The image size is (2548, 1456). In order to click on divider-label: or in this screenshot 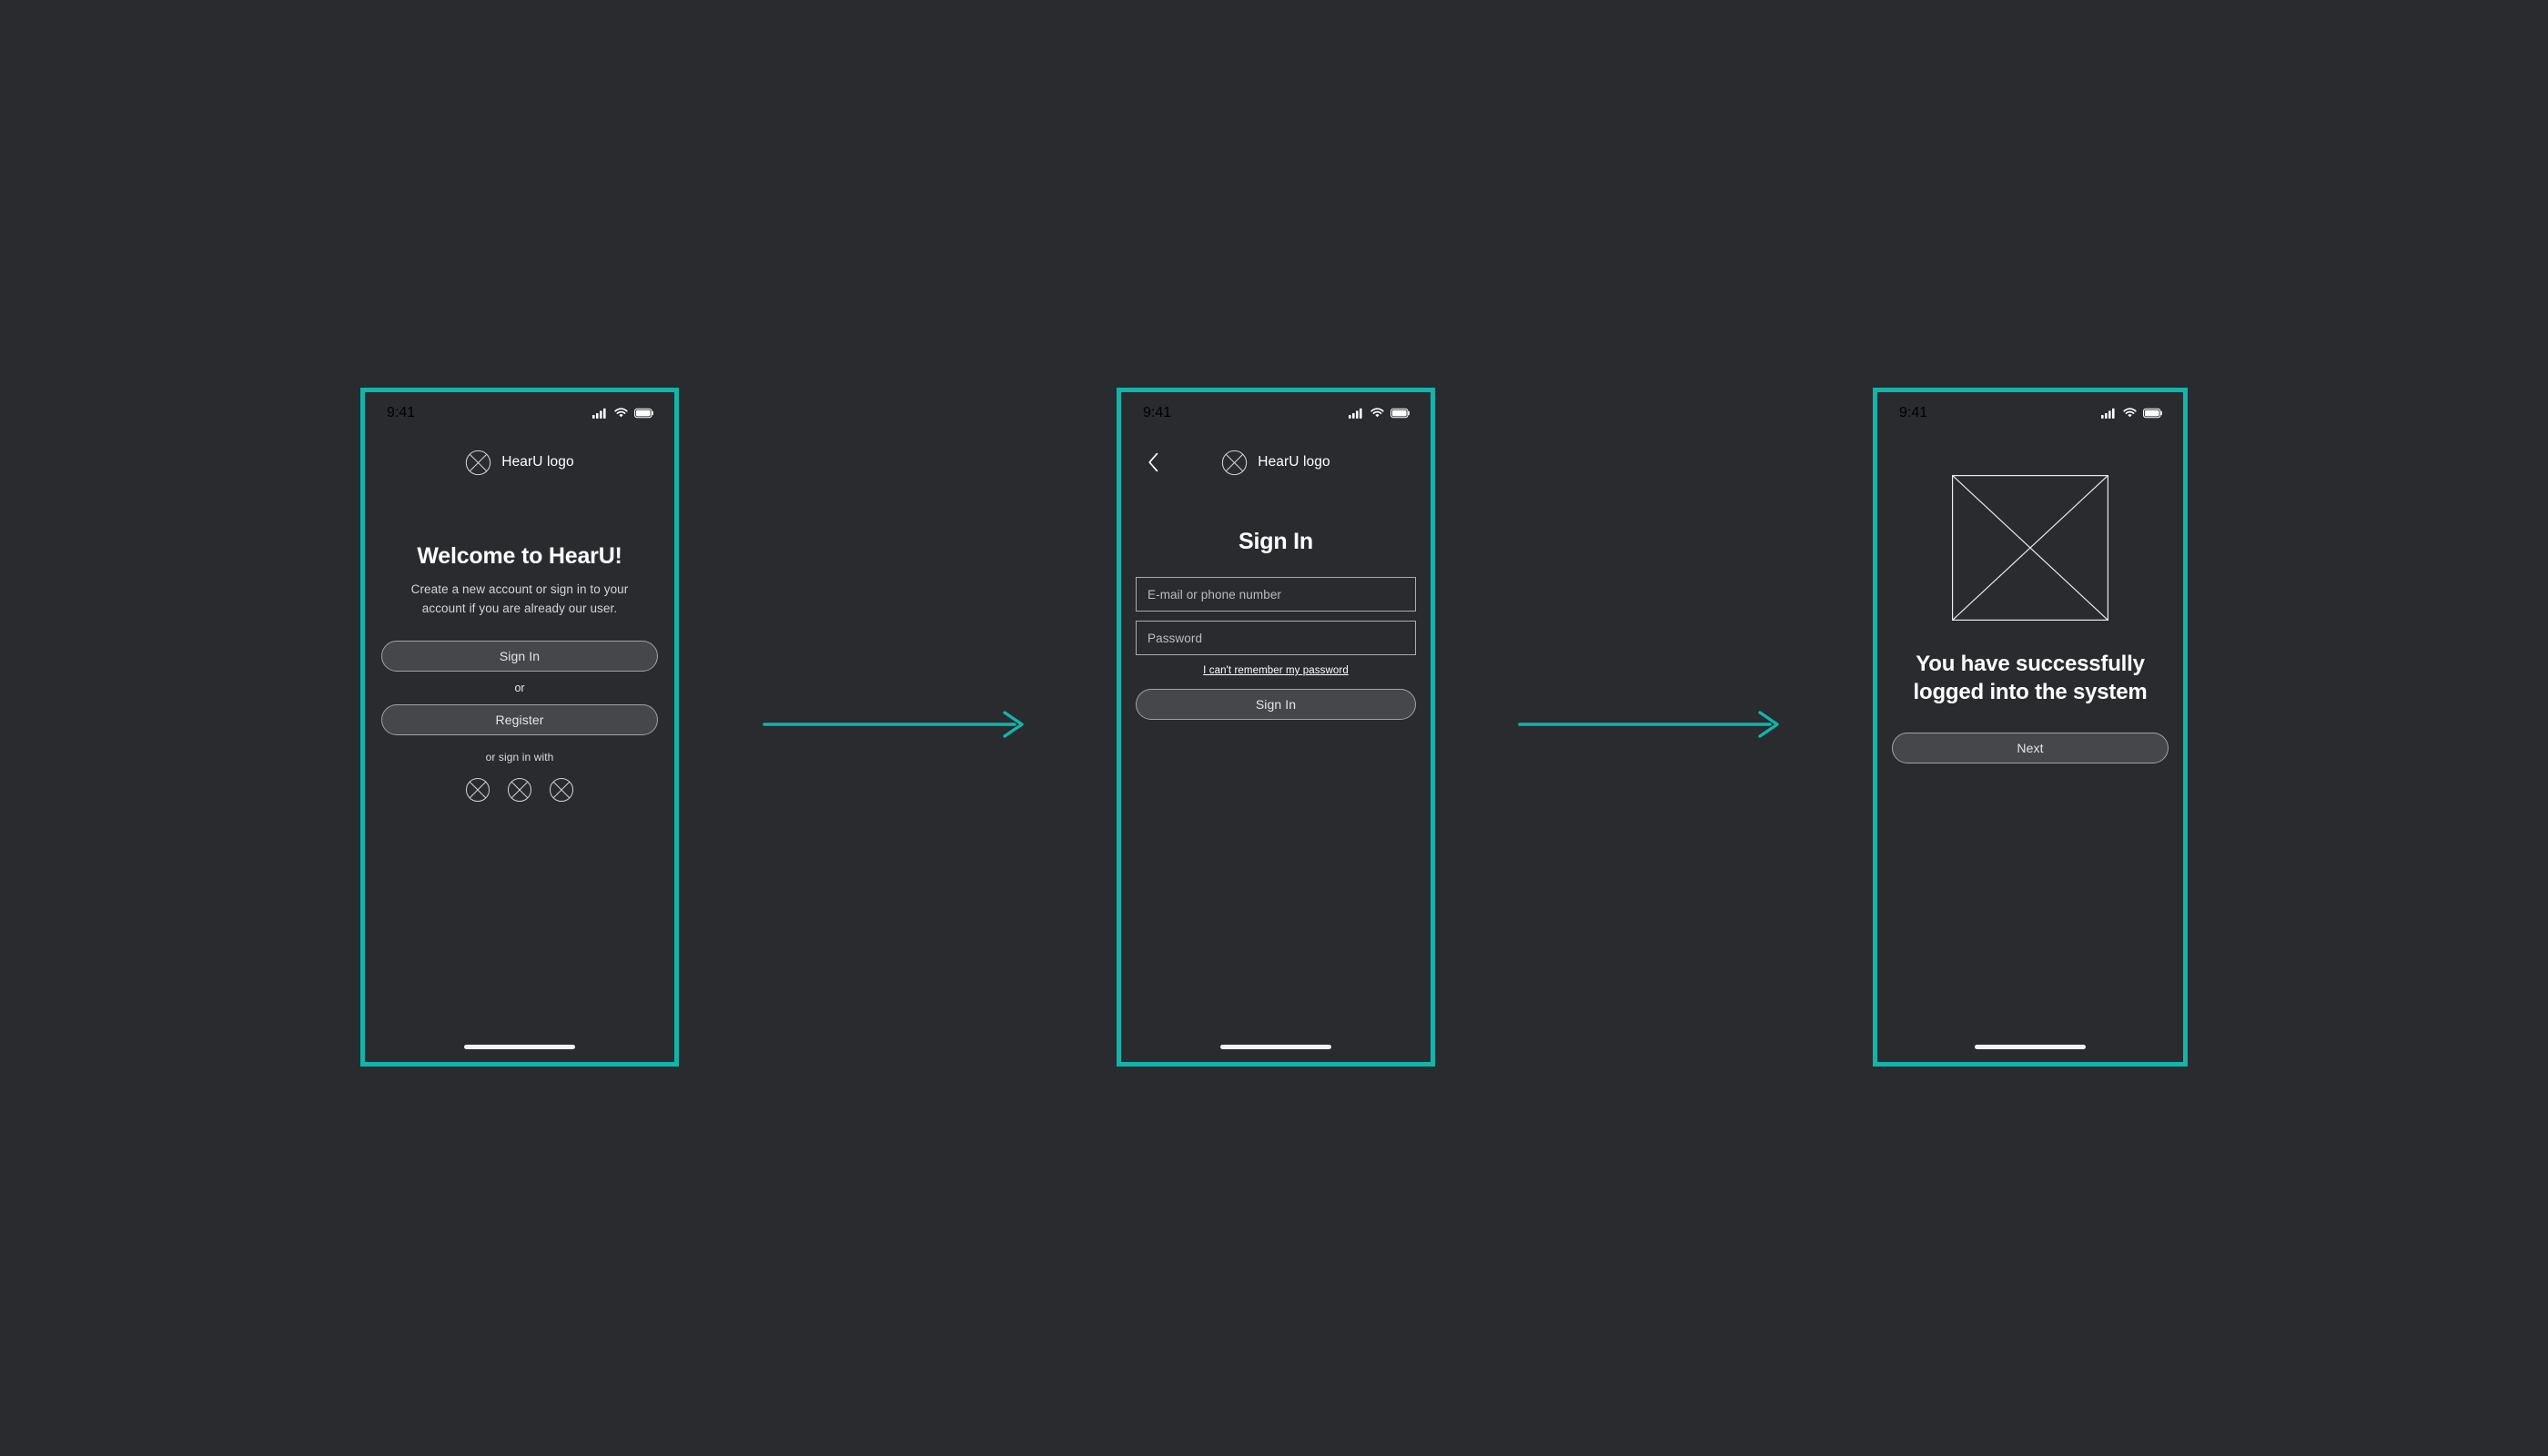, I will do `click(520, 689)`.